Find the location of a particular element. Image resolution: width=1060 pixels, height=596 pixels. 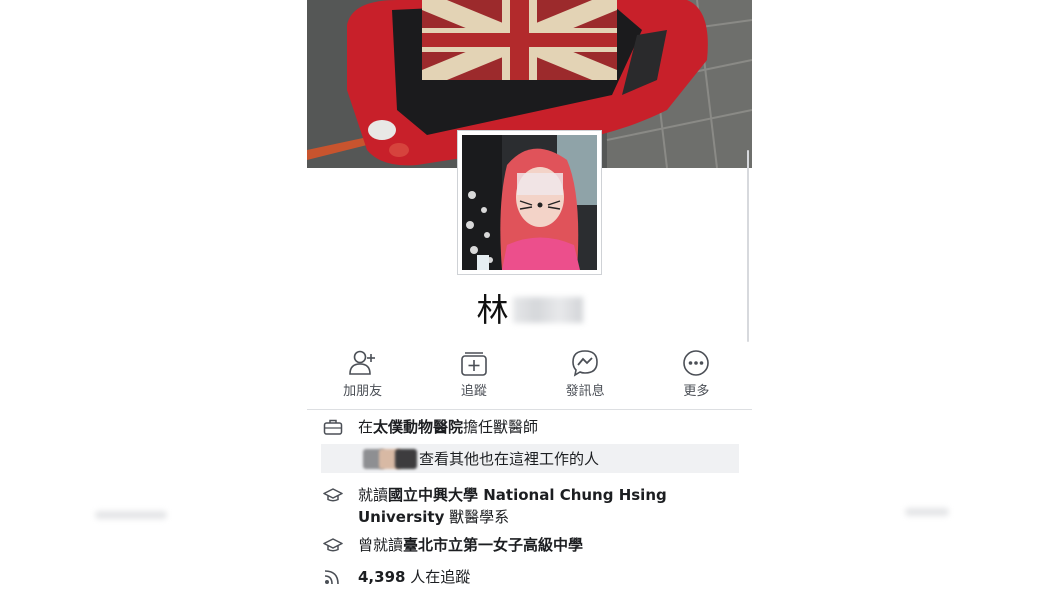

section-divider is located at coordinates (529, 409).